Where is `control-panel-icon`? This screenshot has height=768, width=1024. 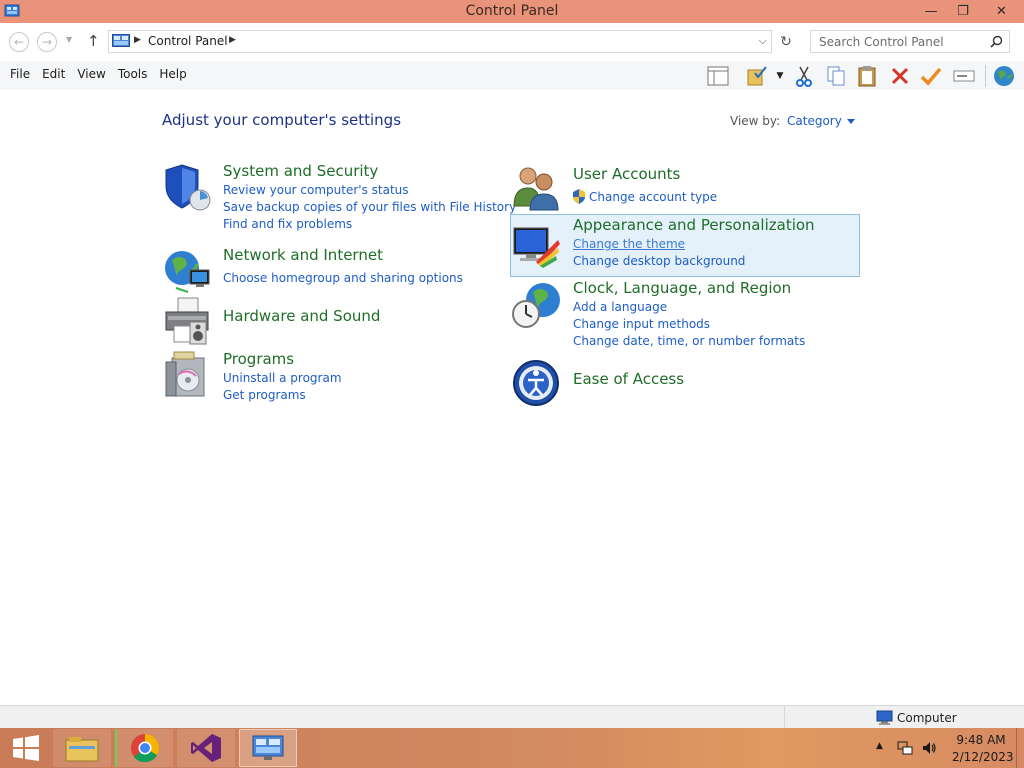
control-panel-icon is located at coordinates (121, 40).